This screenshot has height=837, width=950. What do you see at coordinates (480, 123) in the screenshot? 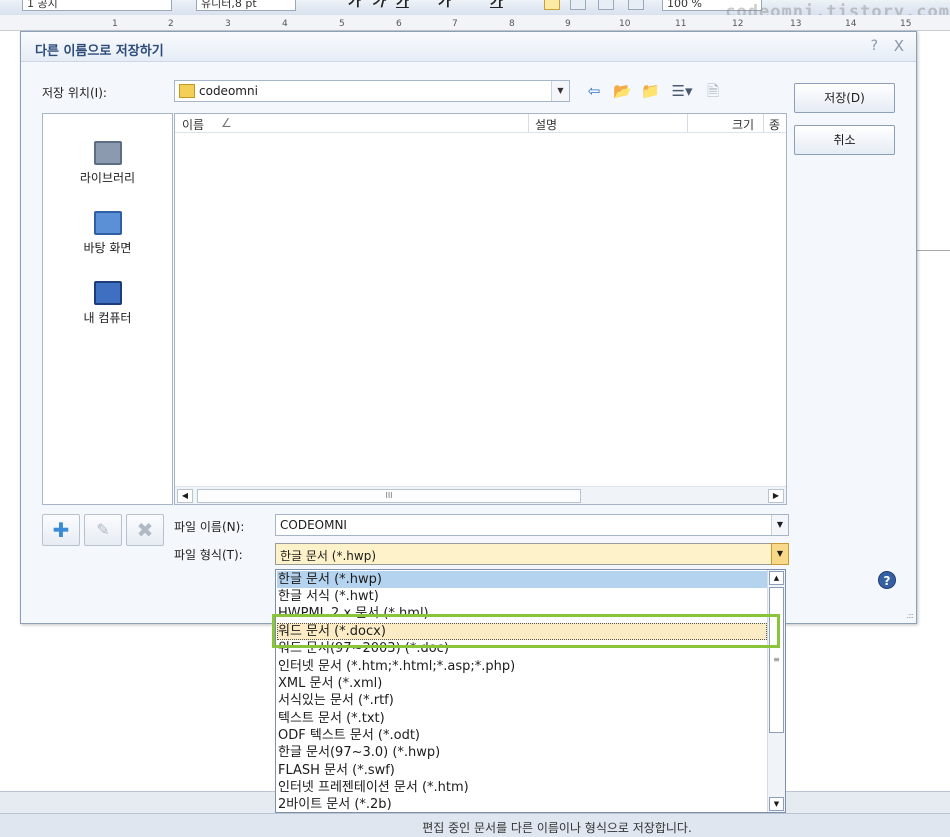
I see `file-list-header: 이름 ∠ 설명 크기 종` at bounding box center [480, 123].